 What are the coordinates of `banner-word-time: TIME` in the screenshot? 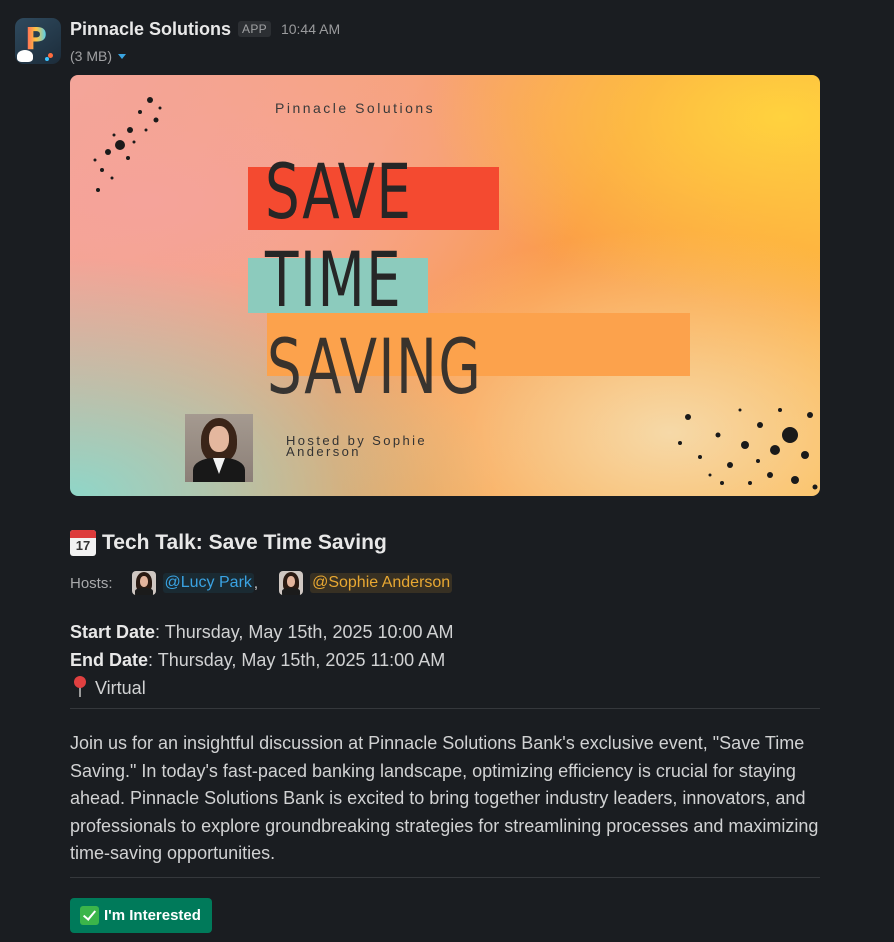 It's located at (334, 279).